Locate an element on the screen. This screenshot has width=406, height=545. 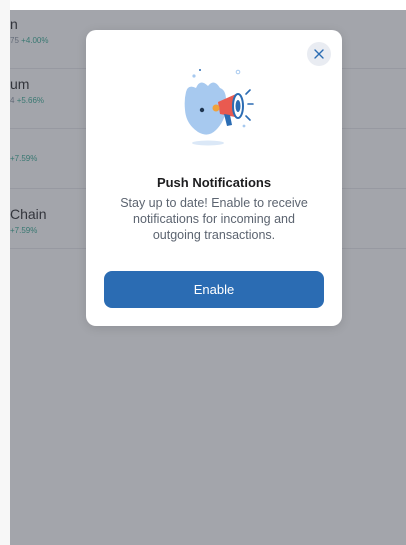
device-edge is located at coordinates (5, 272).